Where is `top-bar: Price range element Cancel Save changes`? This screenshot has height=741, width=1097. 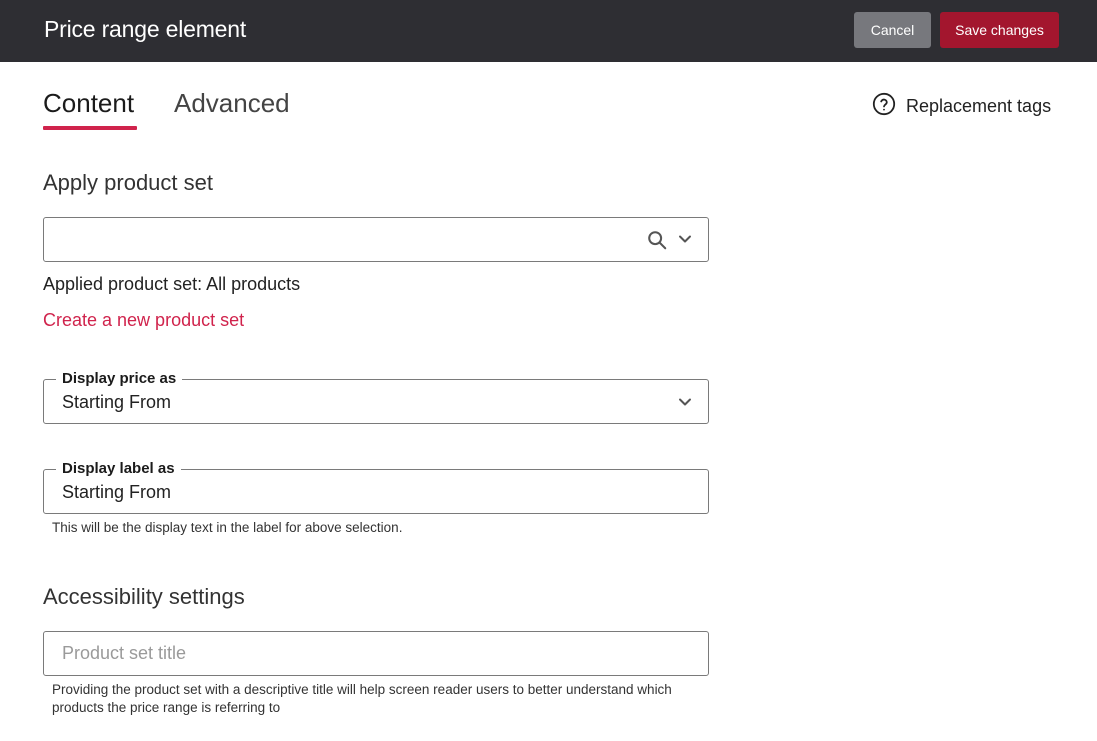
top-bar: Price range element Cancel Save changes is located at coordinates (548, 31).